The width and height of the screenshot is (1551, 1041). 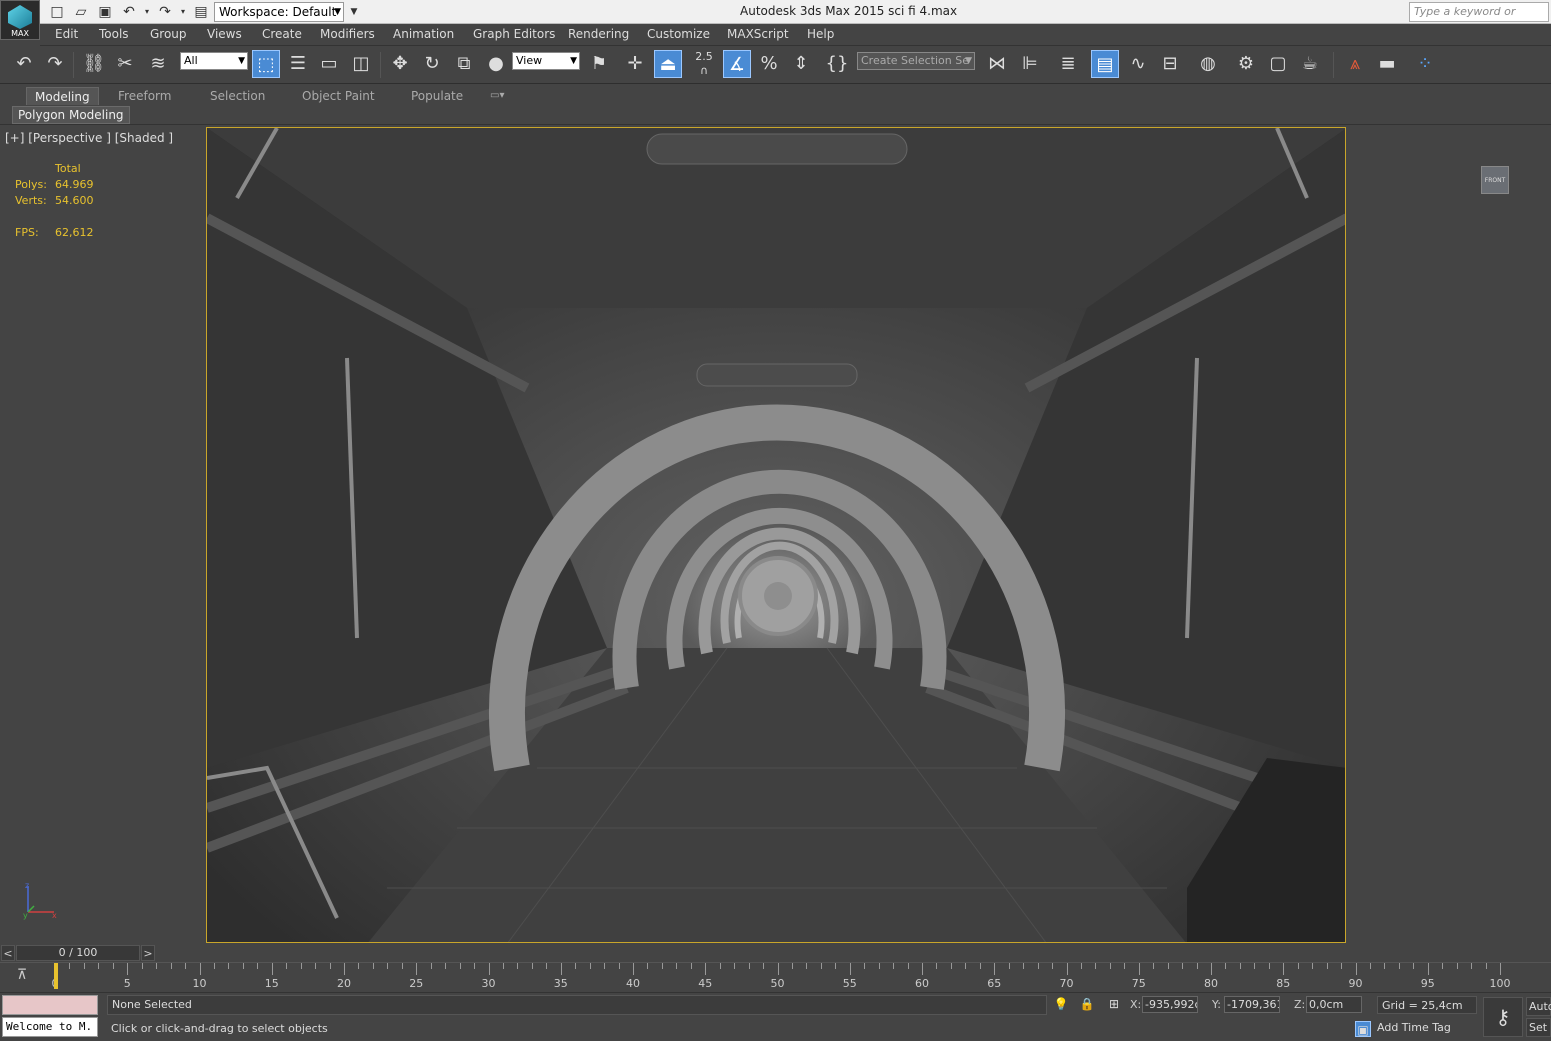 I want to click on layer-manager-icon: ≣, so click(x=1068, y=64).